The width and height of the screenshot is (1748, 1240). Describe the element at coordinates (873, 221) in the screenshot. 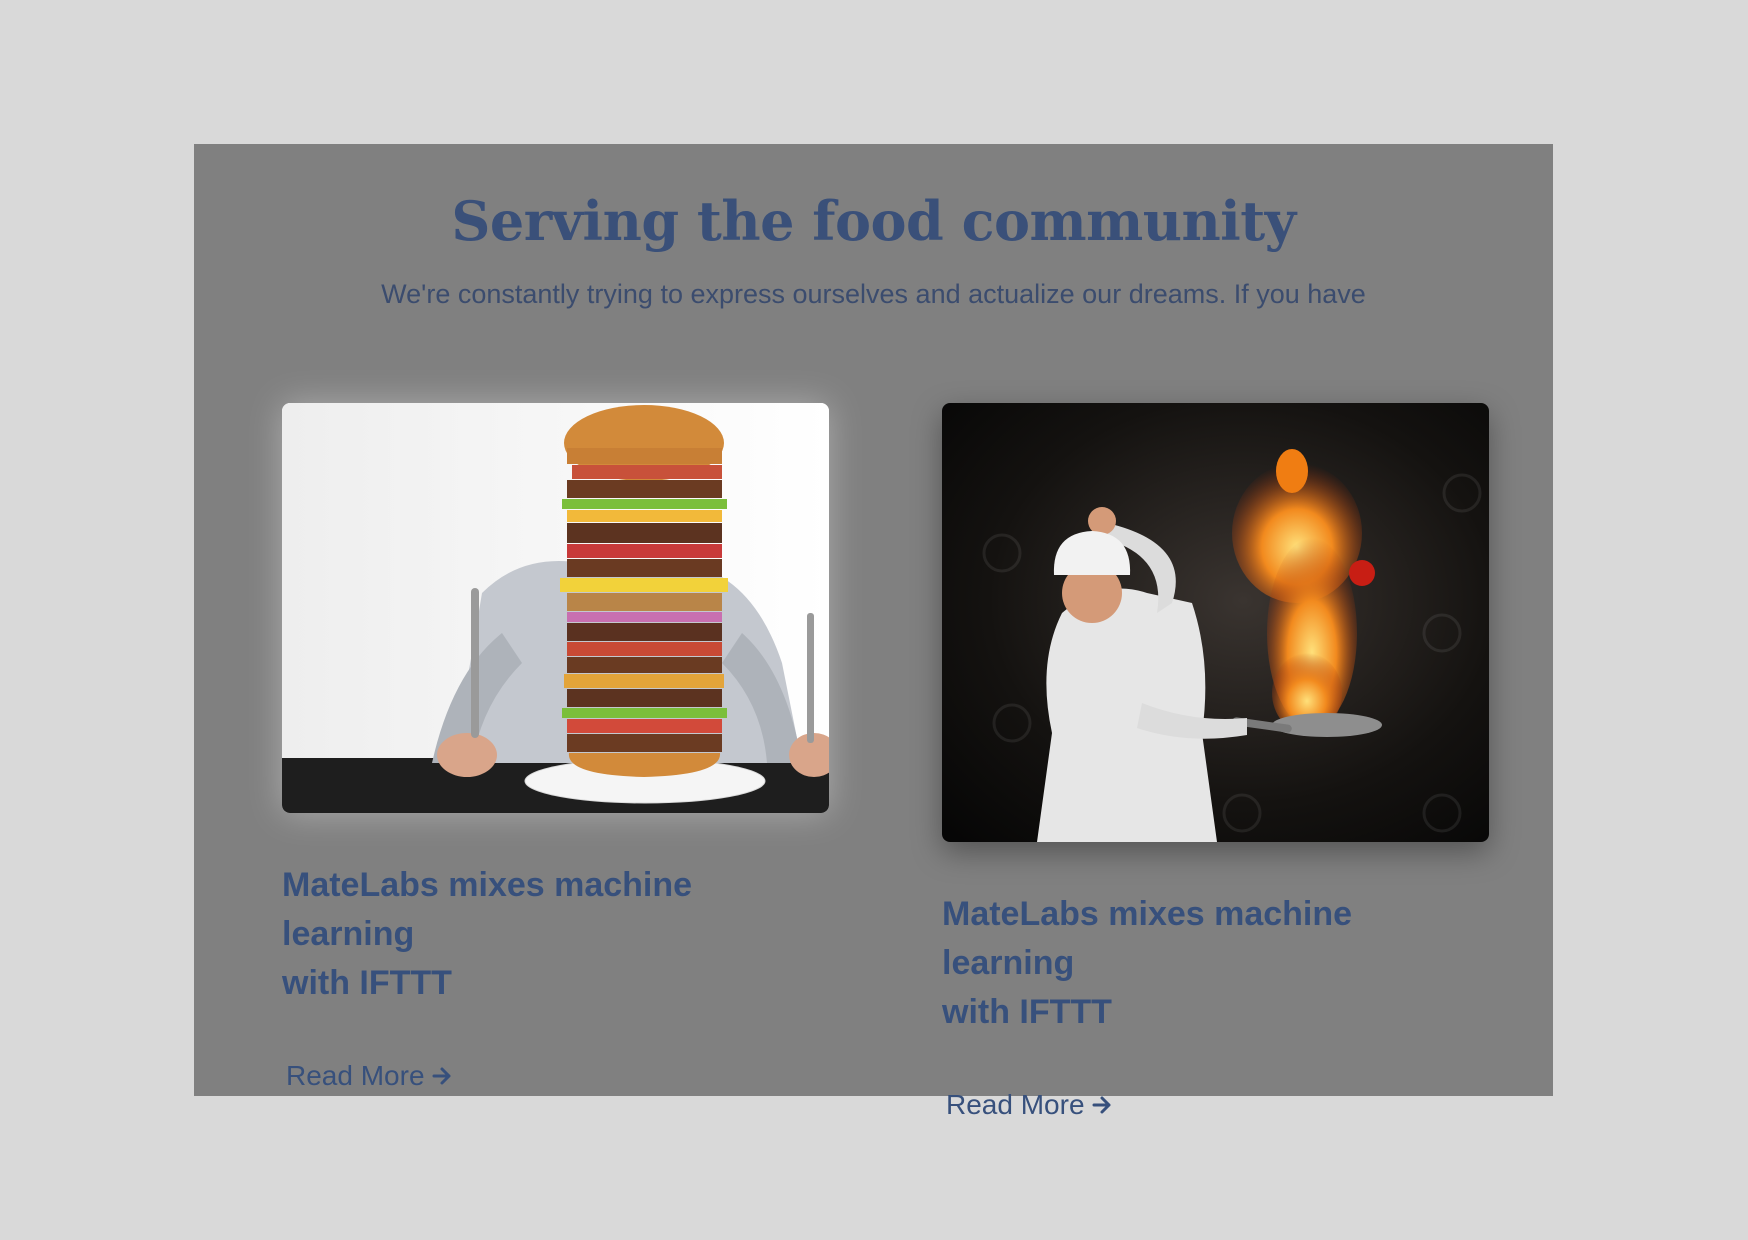

I see `section-title: Serving the food community` at that location.